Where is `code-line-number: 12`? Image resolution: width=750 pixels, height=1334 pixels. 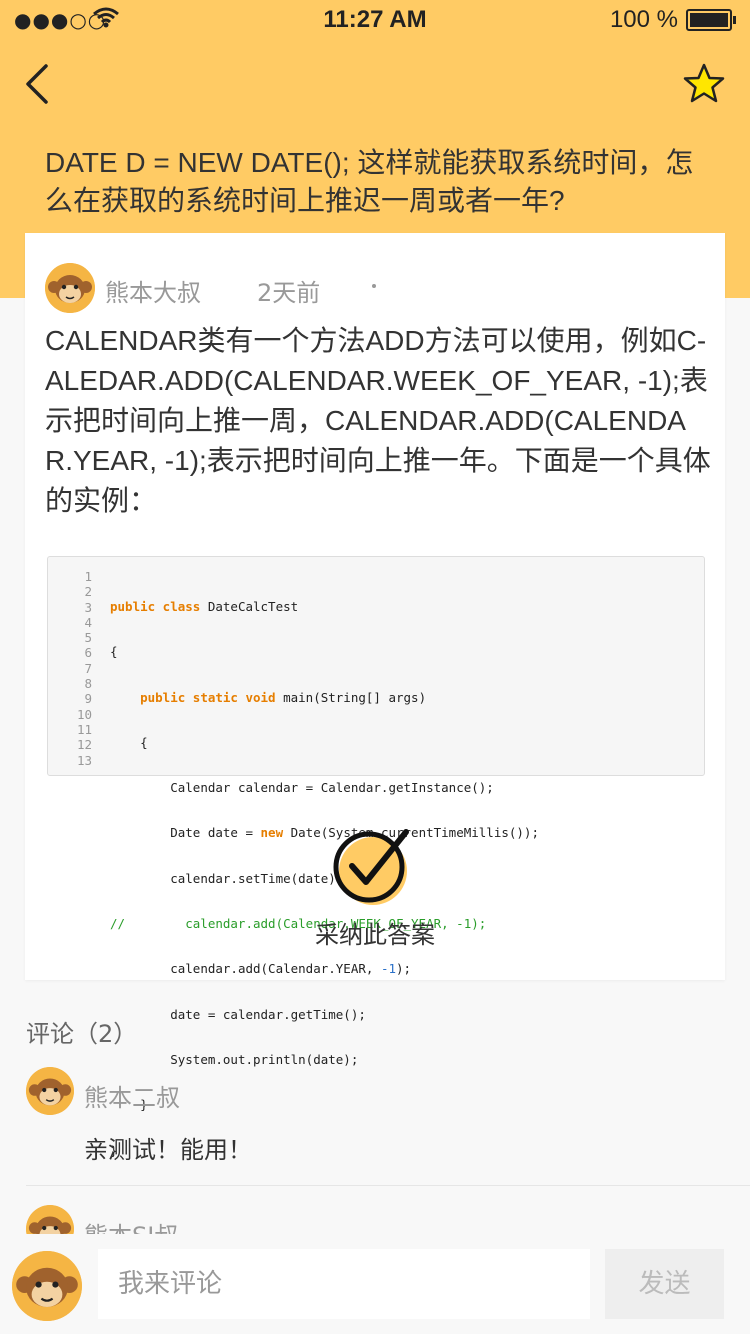 code-line-number: 12 is located at coordinates (84, 745).